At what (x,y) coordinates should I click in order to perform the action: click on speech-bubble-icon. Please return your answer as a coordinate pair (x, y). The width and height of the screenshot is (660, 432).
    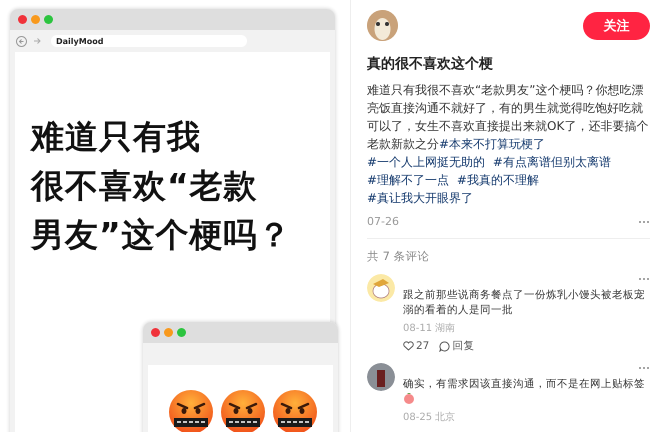
    Looking at the image, I should click on (444, 346).